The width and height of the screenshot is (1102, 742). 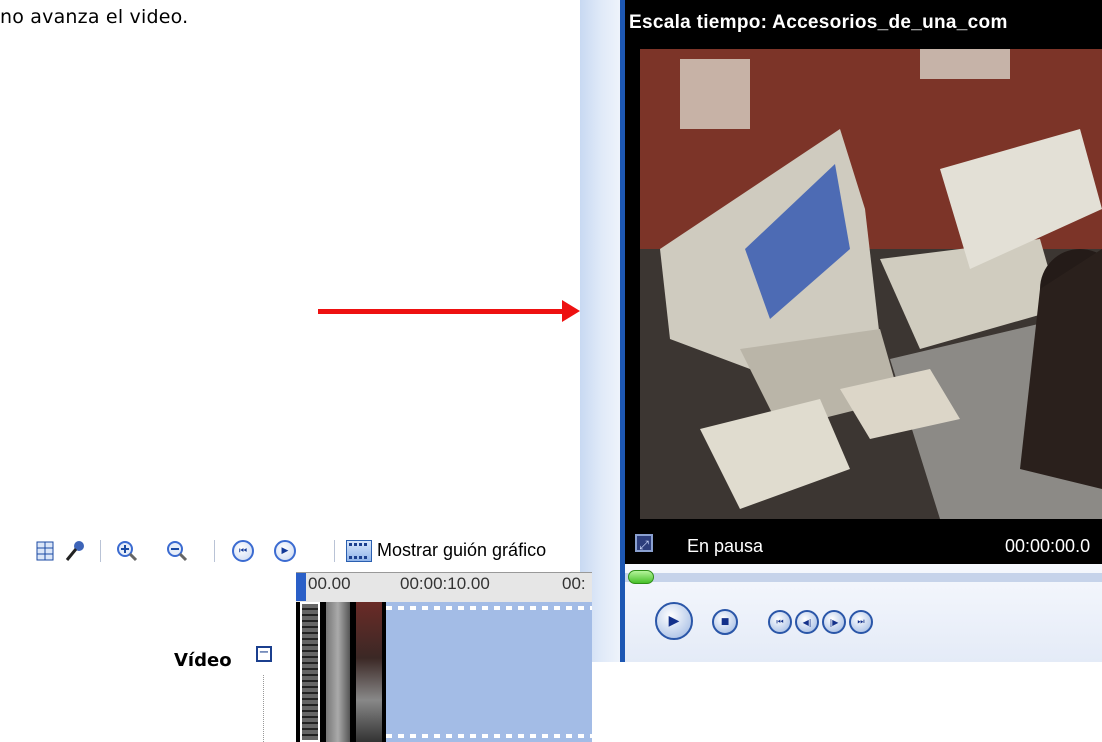 What do you see at coordinates (834, 622) in the screenshot?
I see `step-forward-icon: |▶` at bounding box center [834, 622].